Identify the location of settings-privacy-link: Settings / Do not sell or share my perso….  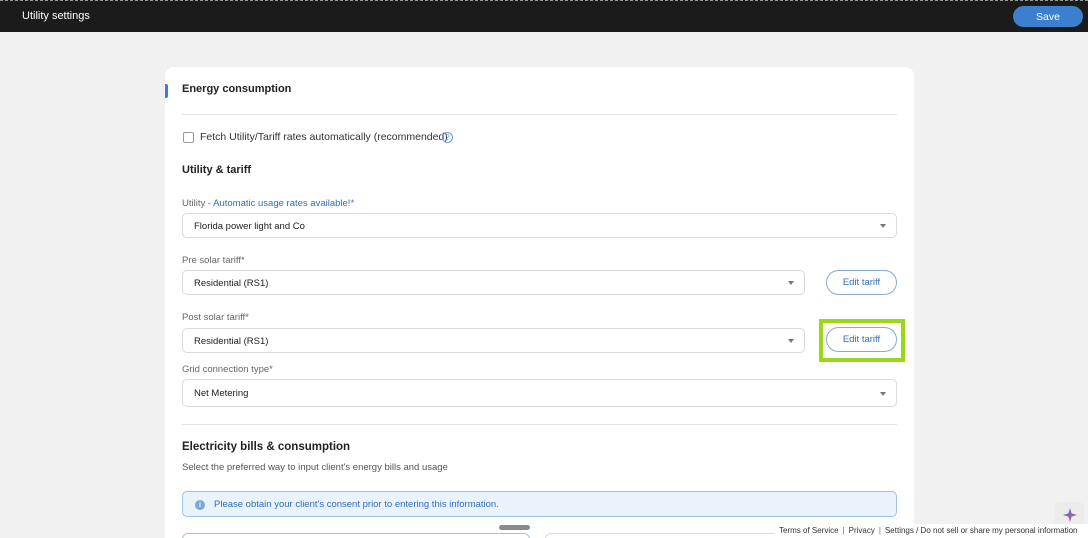
(981, 530).